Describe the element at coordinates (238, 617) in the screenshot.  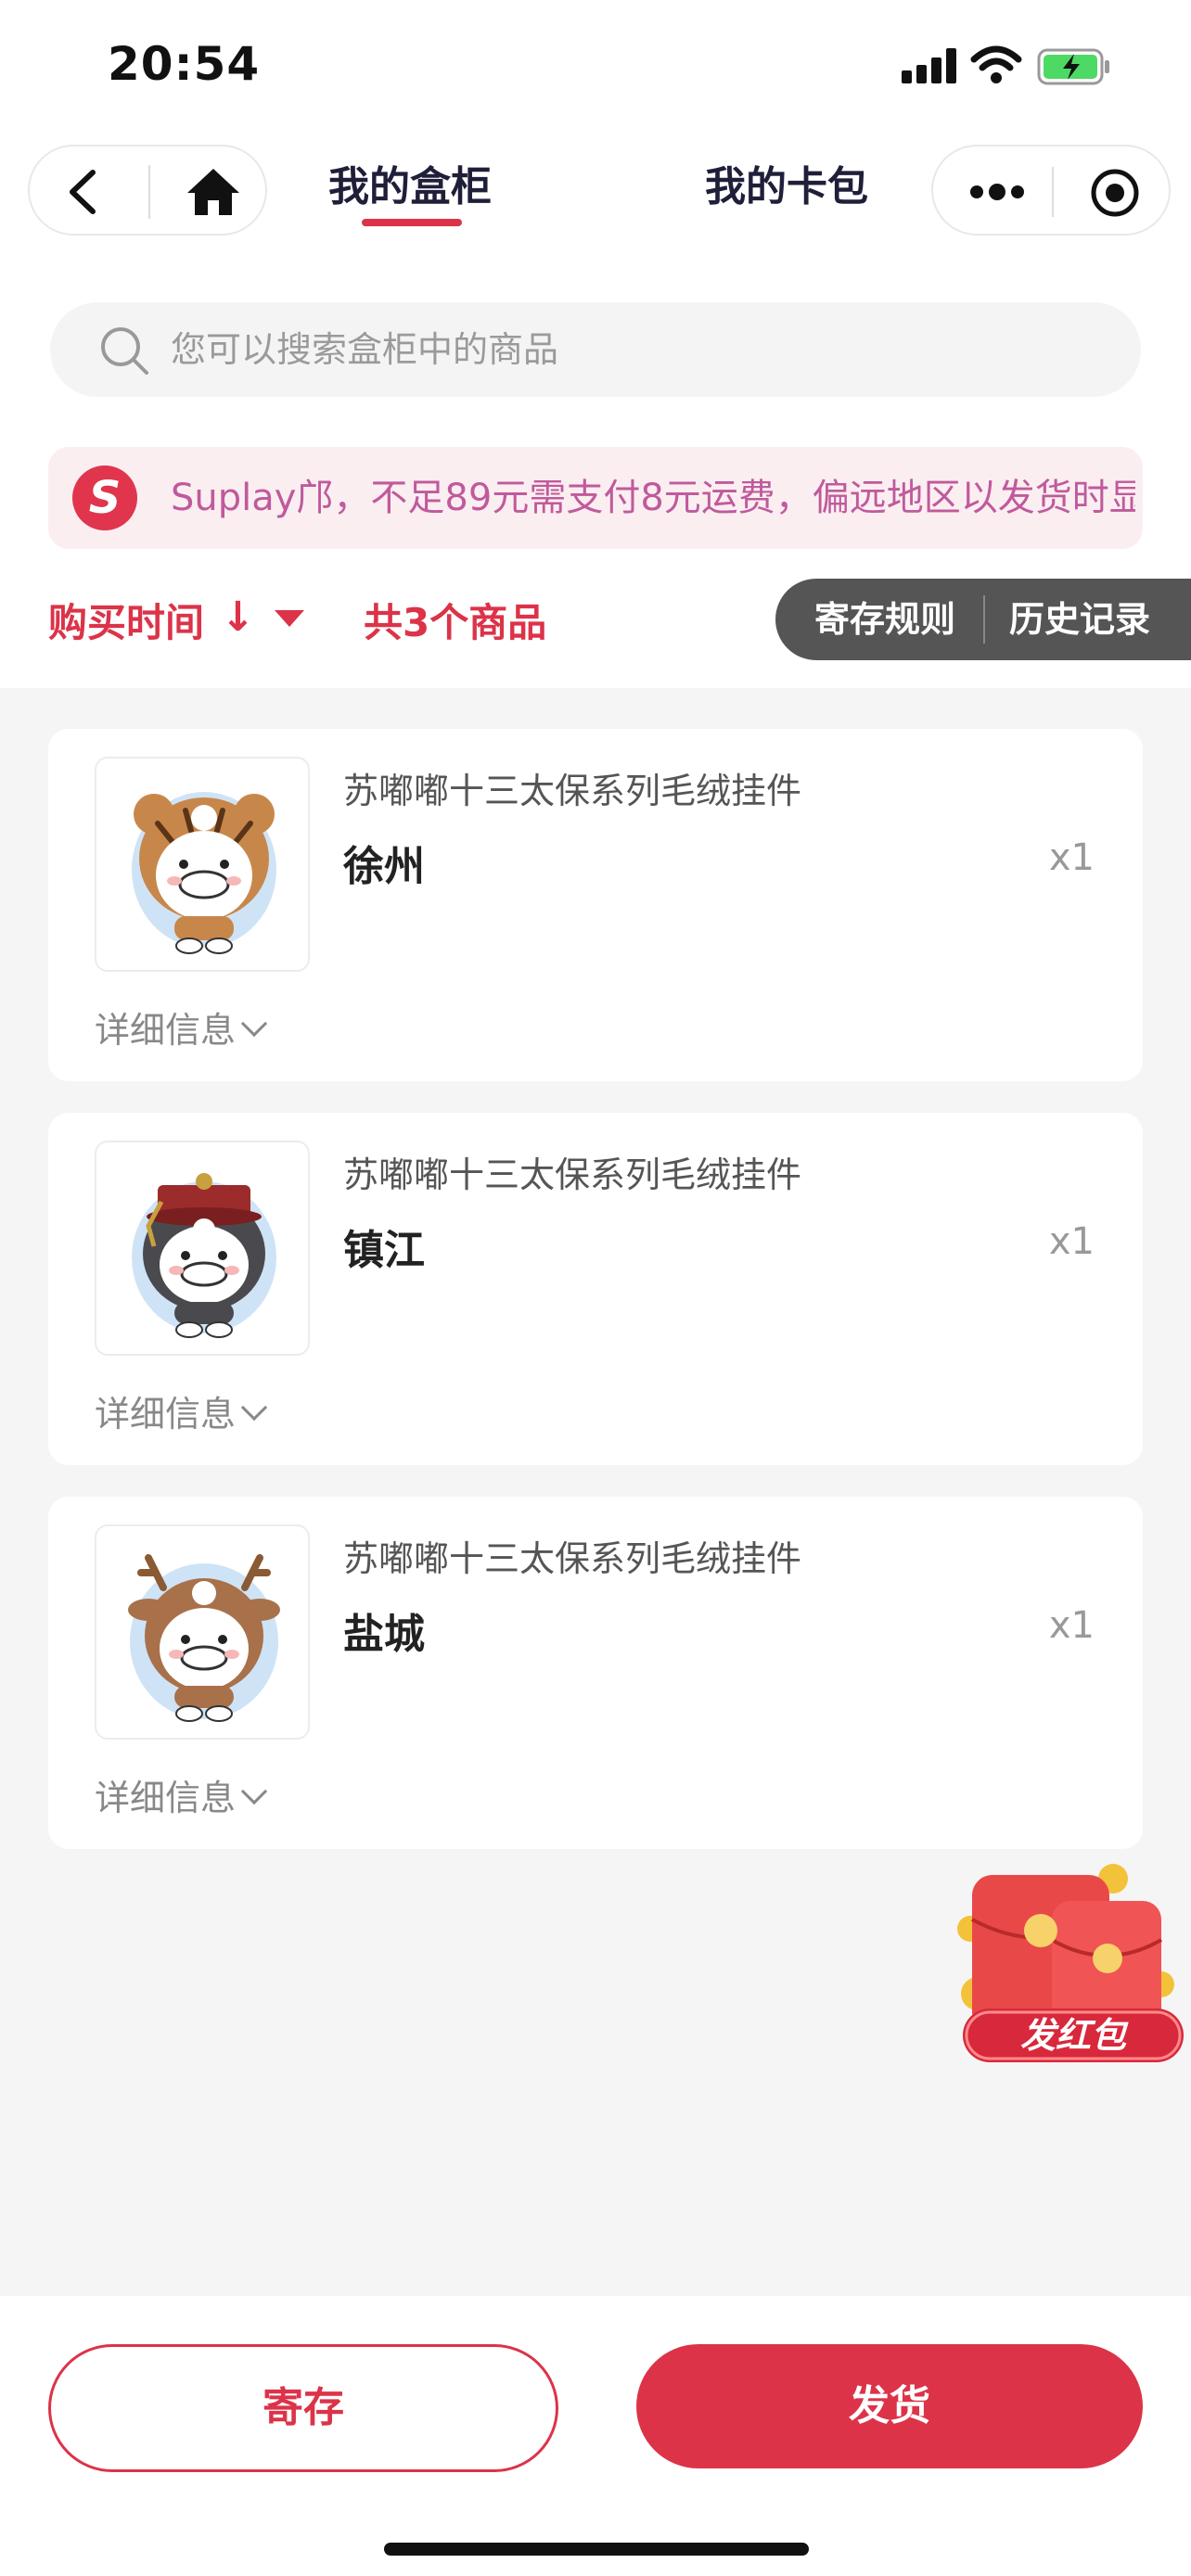
I see `sort-direction-icon: ↓` at that location.